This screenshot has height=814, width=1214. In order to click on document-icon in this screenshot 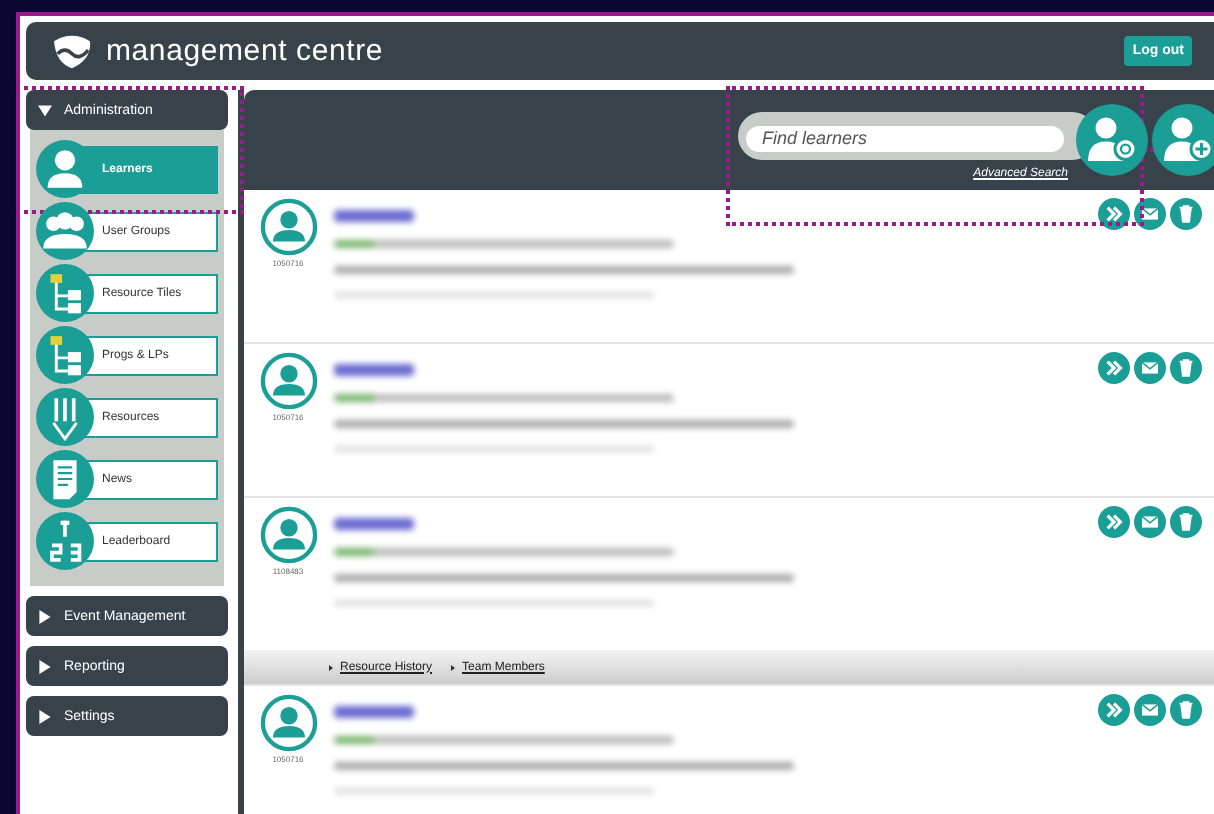, I will do `click(65, 479)`.